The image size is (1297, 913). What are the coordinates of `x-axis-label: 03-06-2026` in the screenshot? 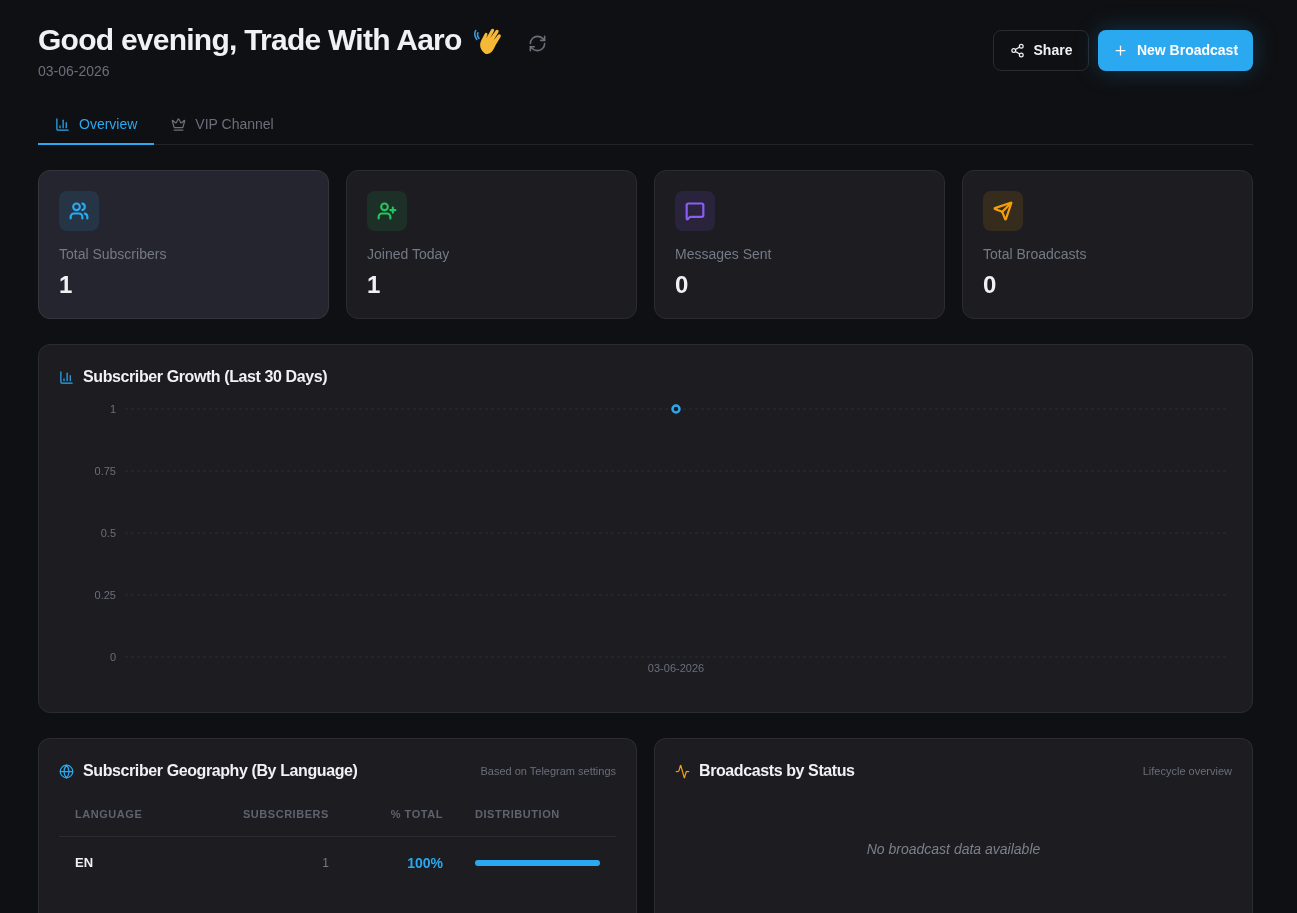 It's located at (676, 668).